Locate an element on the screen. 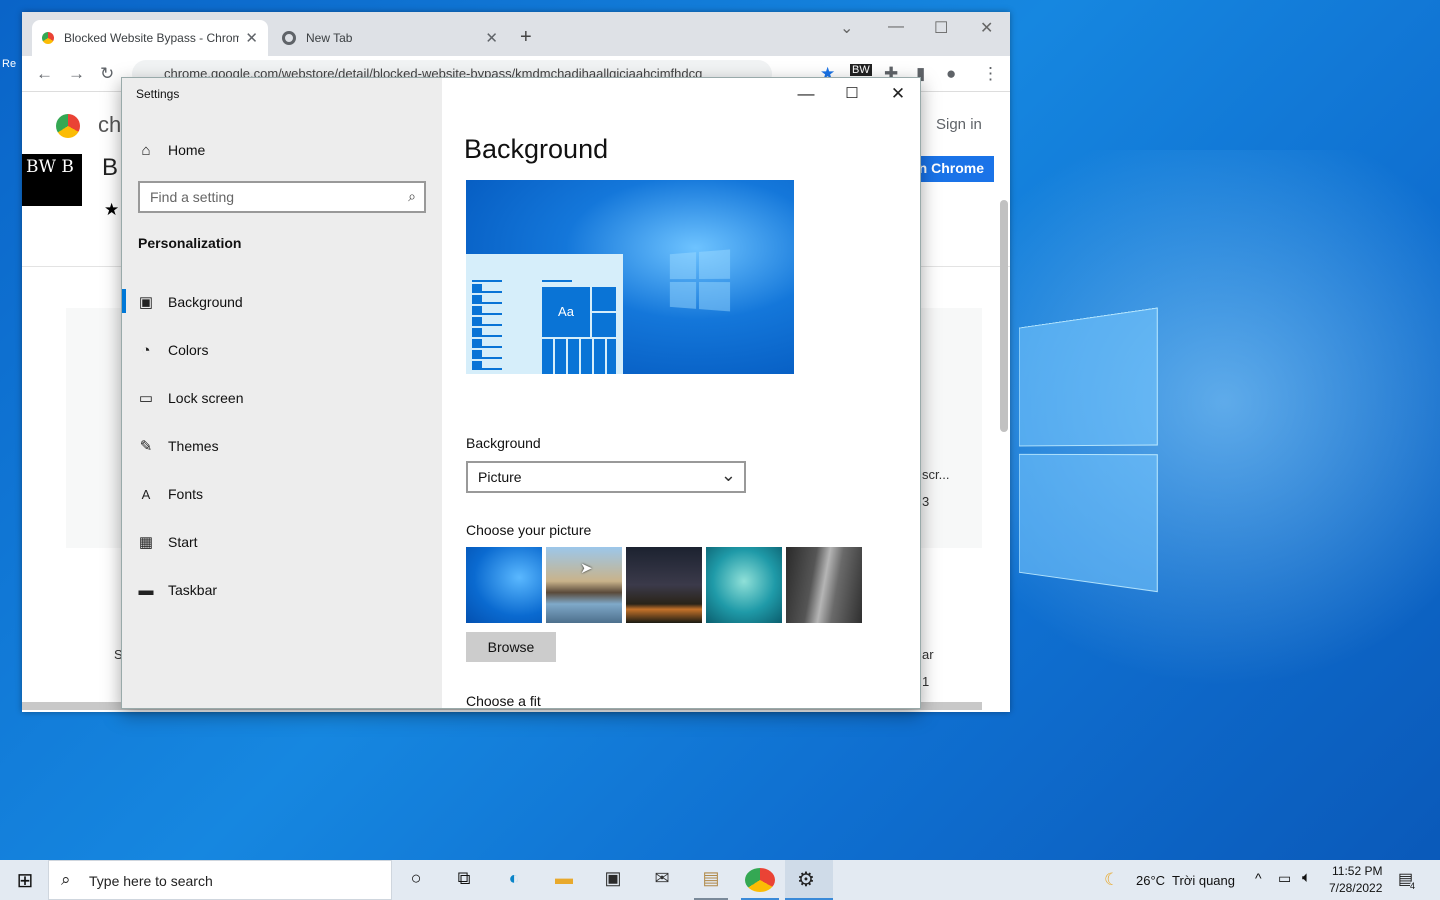 This screenshot has height=900, width=1440. chrome-tab-active: Blocked Website Bypass - Chrom ✕ is located at coordinates (150, 38).